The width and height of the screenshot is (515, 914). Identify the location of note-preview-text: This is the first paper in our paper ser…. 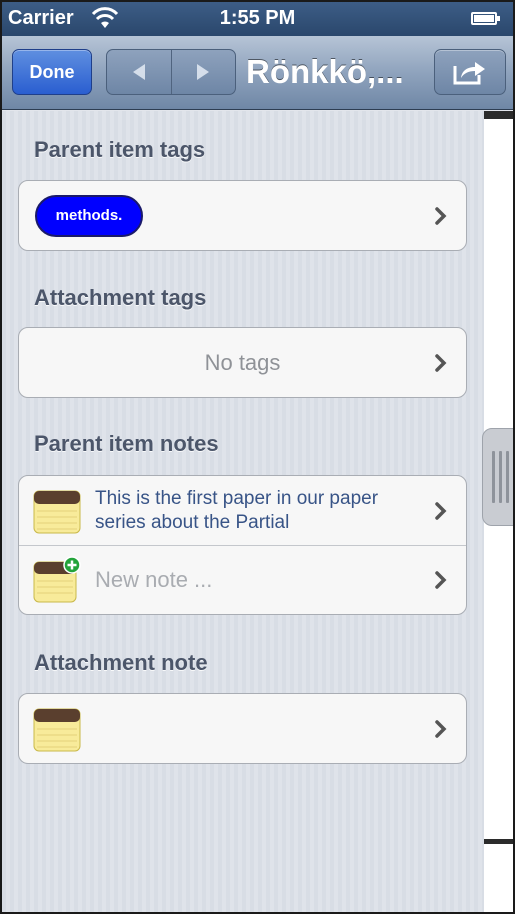
(237, 510).